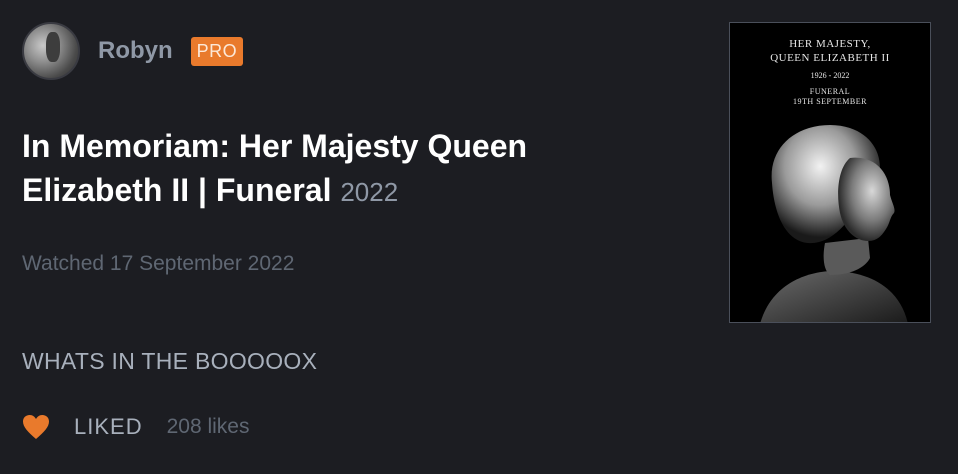 This screenshot has height=474, width=958. Describe the element at coordinates (51, 51) in the screenshot. I see `avatar` at that location.